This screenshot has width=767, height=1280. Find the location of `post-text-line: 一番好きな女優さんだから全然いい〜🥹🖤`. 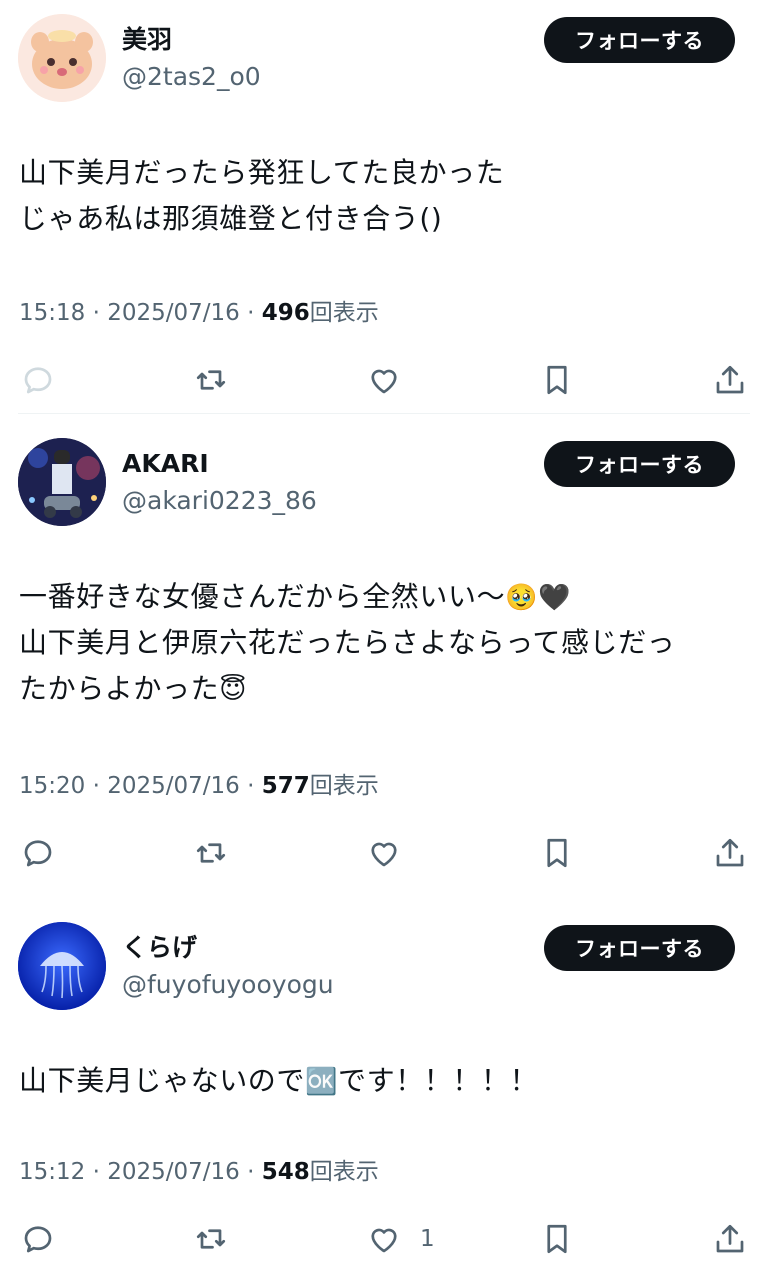

post-text-line: 一番好きな女優さんだから全然いい〜🥹🖤 is located at coordinates (384, 597).